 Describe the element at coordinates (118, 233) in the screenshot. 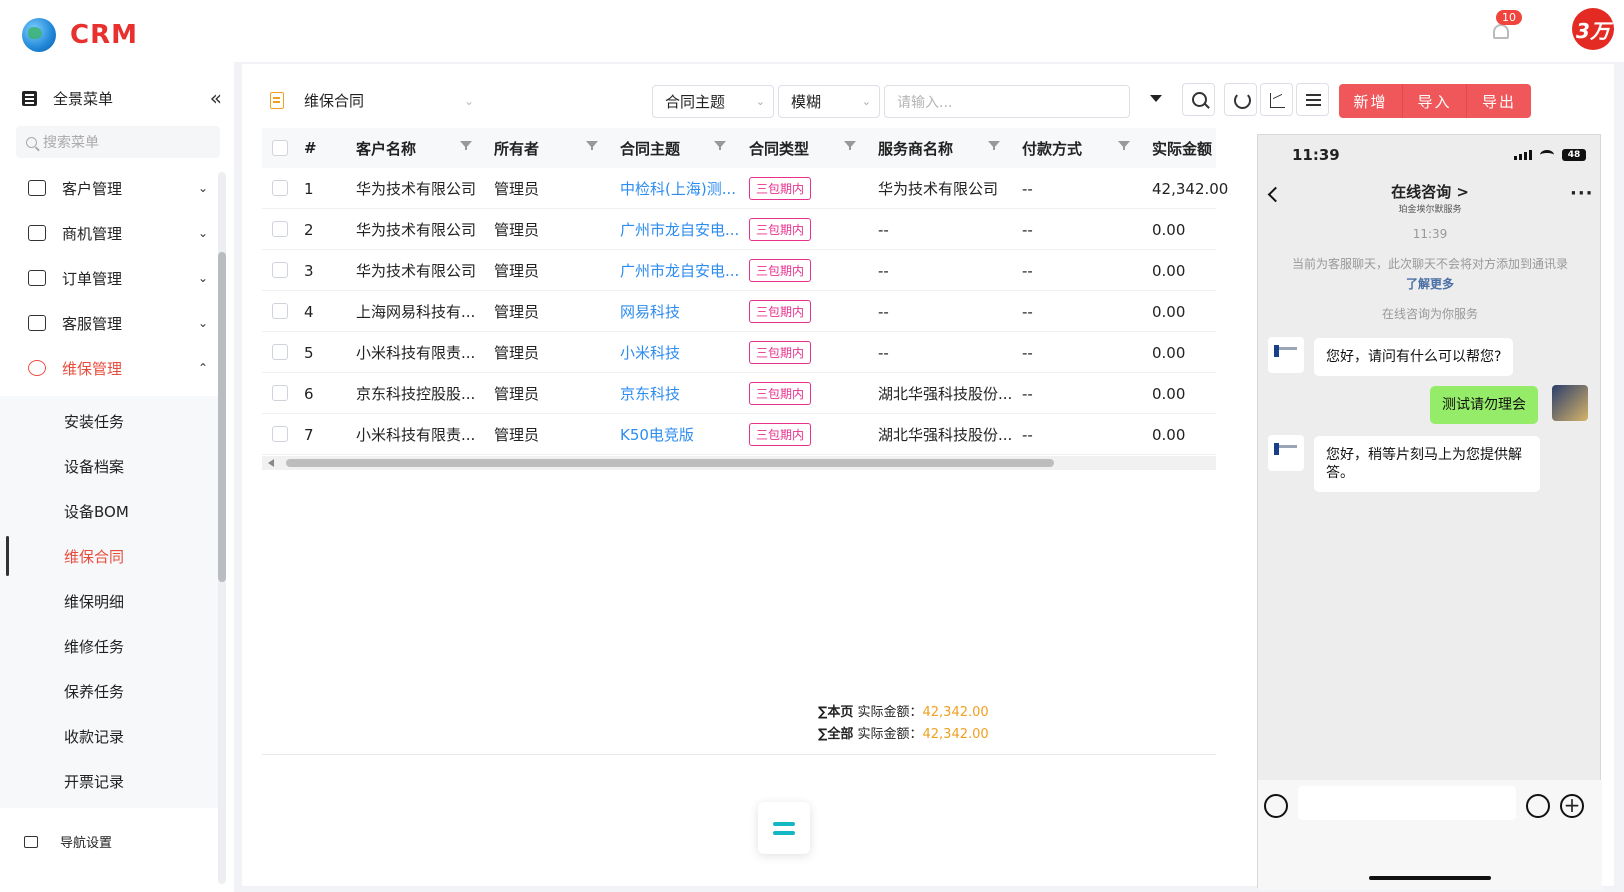

I see `sidebar-item-opportunities: 商机管理 ⌄` at that location.